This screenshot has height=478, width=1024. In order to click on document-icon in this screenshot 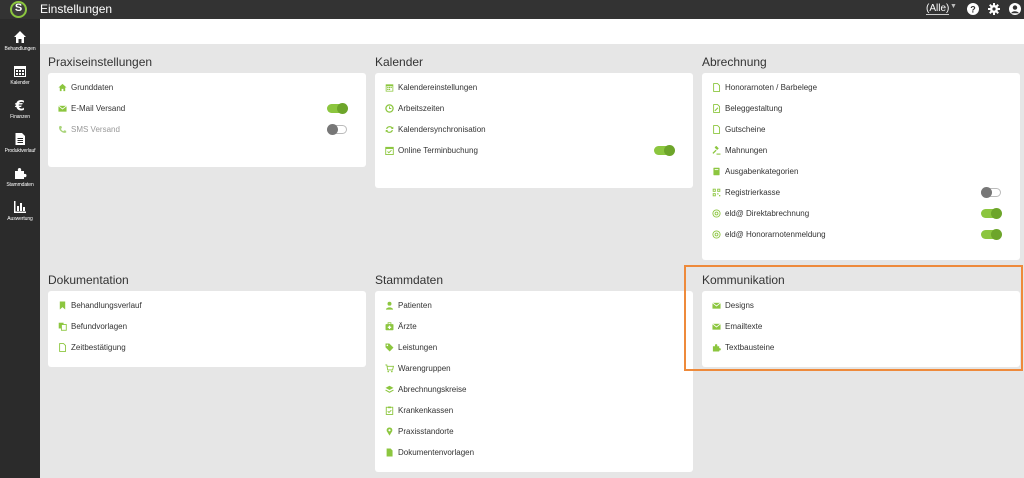, I will do `click(20, 139)`.